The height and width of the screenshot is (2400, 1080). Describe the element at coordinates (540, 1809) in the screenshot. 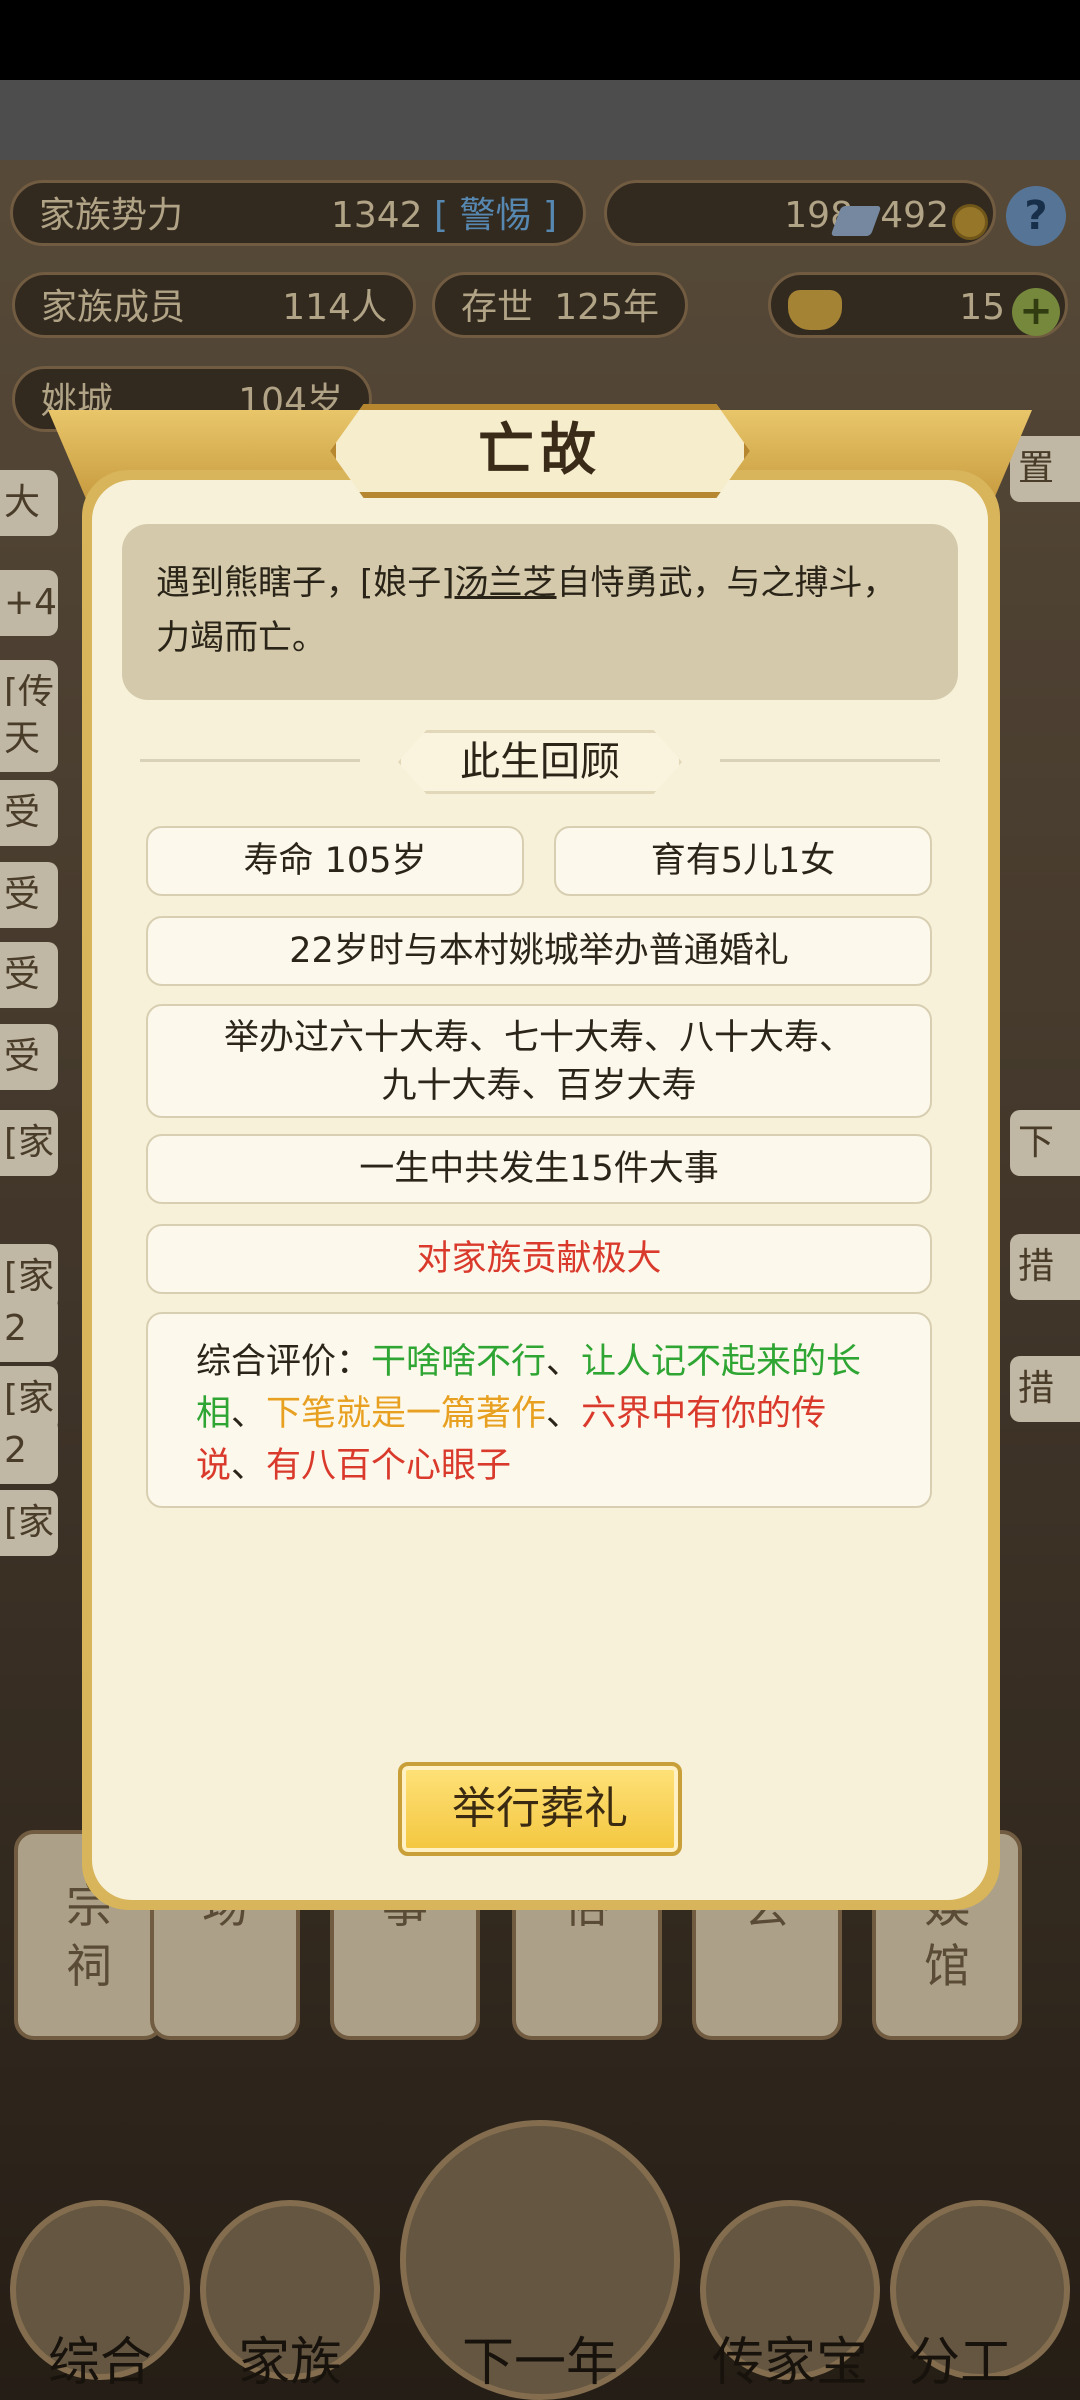

I see `hold-funeral-button: 举行葬礼` at that location.